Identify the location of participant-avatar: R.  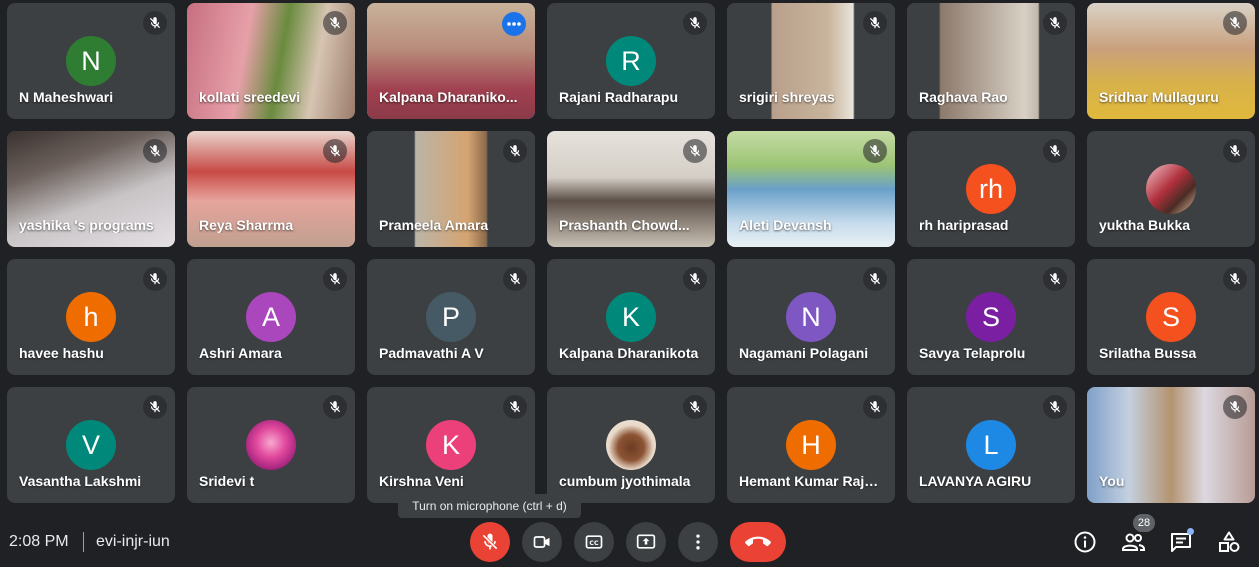
(631, 61).